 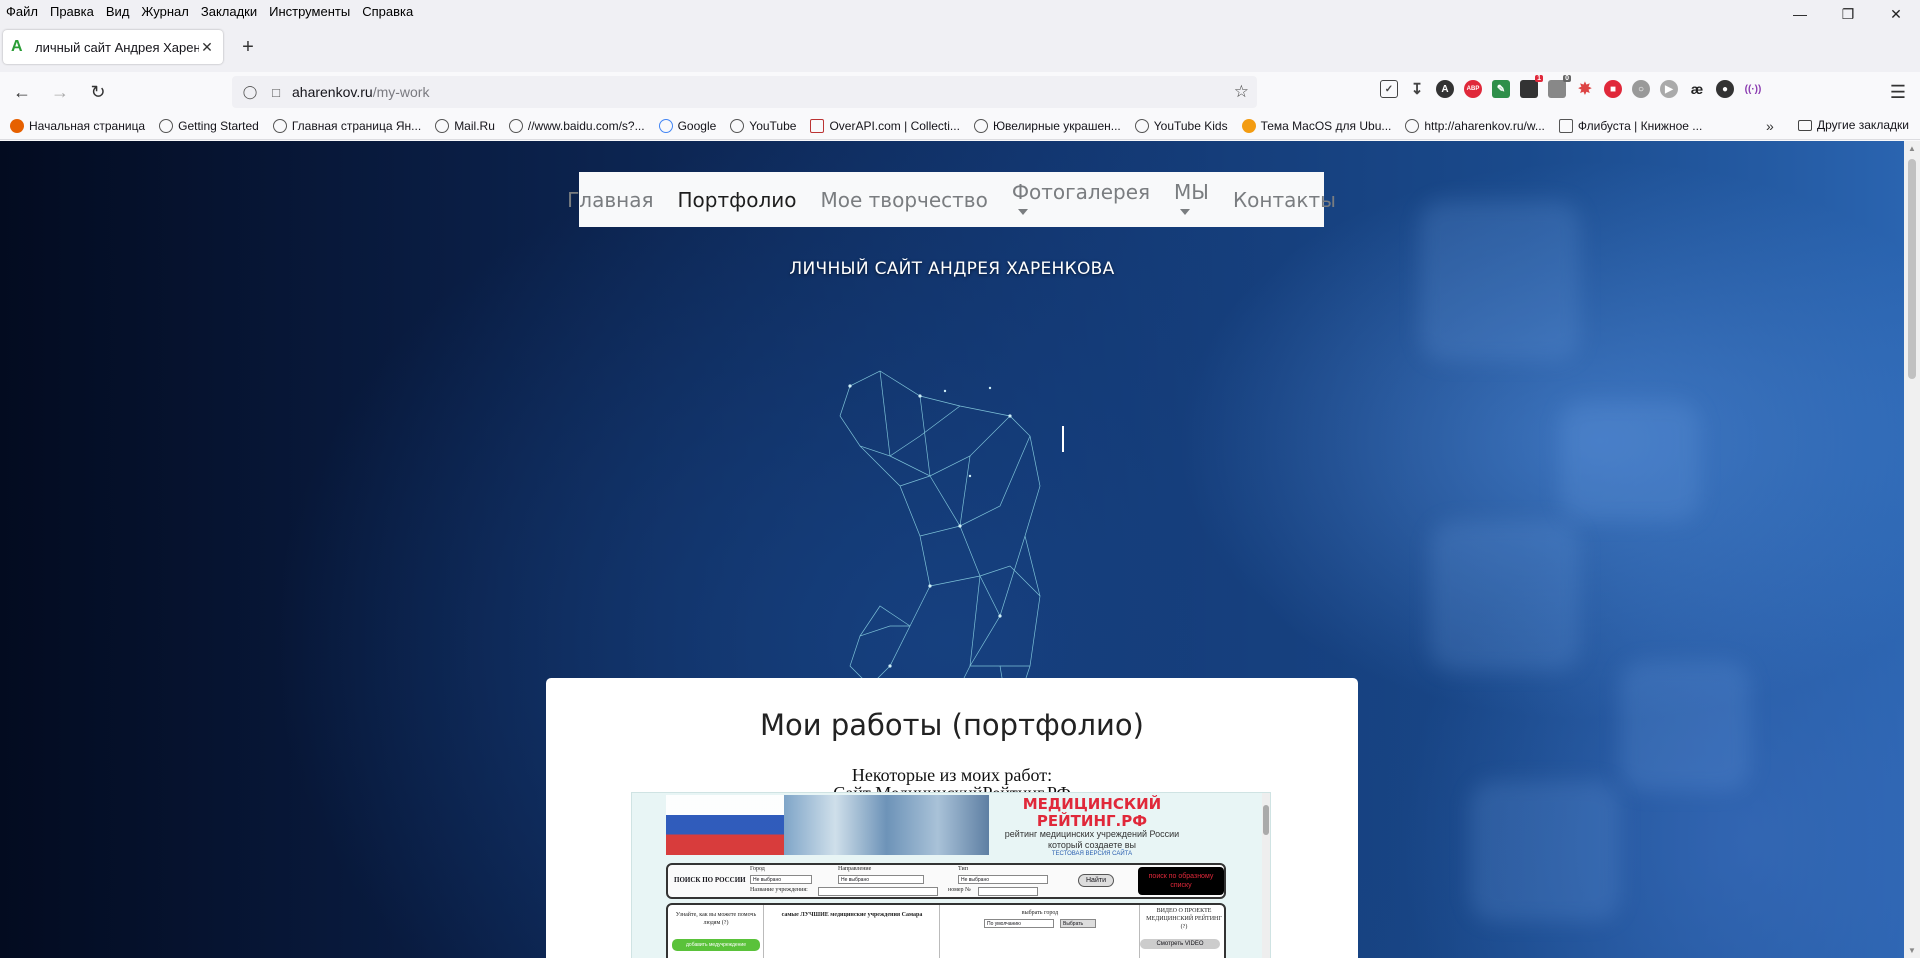 I want to click on nav-my-work: Мое творчество, so click(x=903, y=200).